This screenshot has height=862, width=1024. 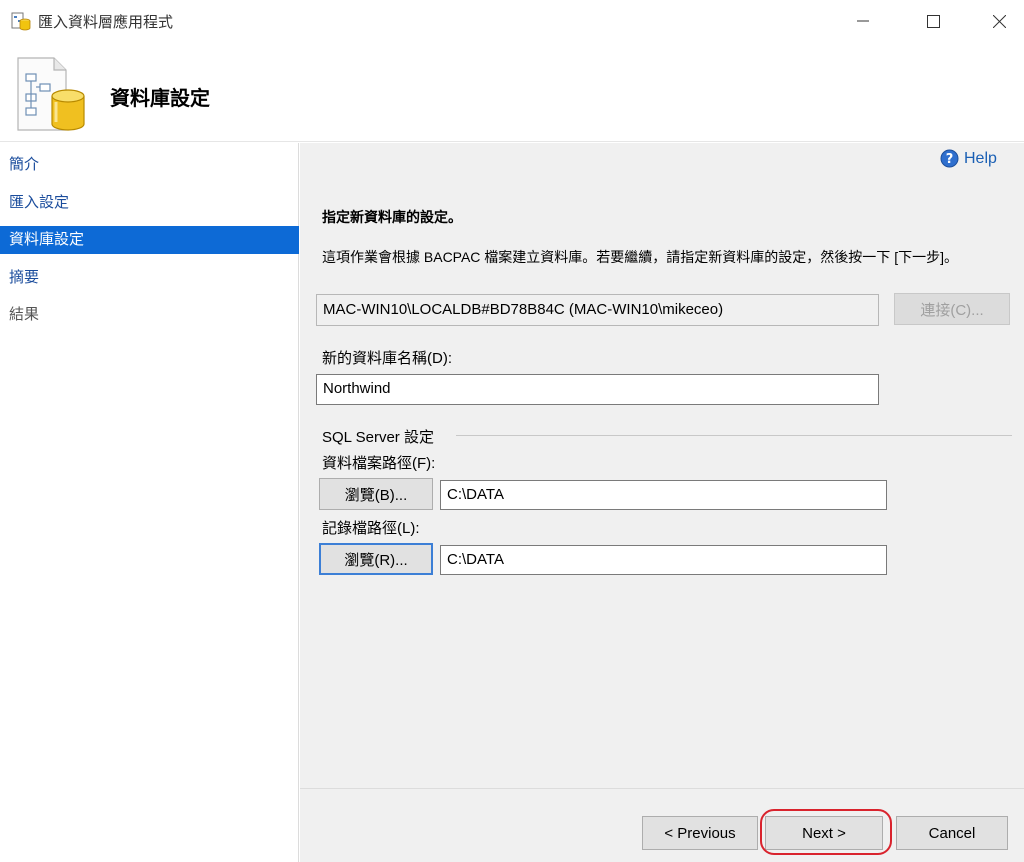 I want to click on sidebar-item-results: 結果, so click(x=24, y=314).